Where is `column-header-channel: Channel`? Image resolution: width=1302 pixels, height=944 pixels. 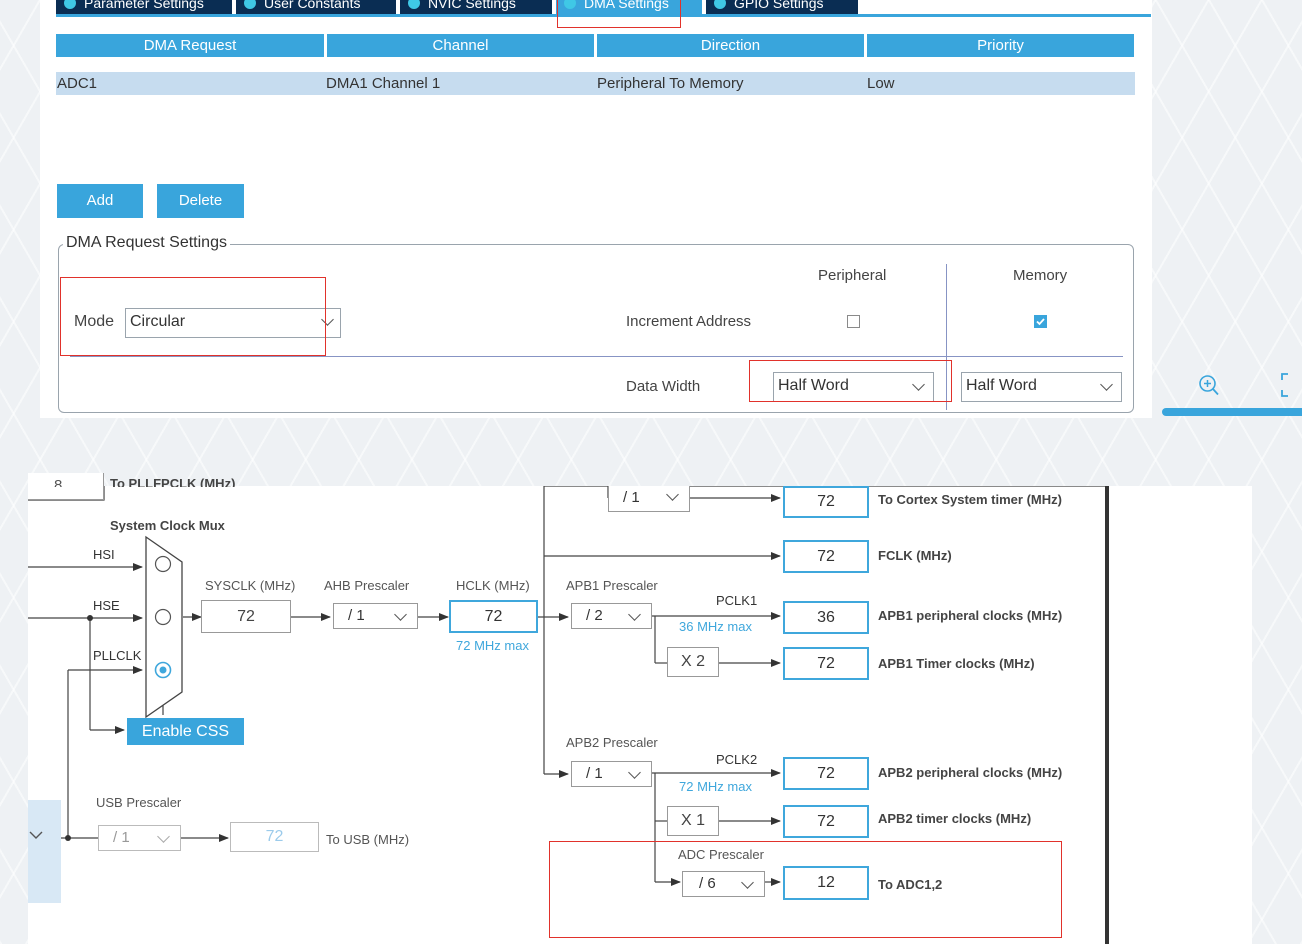 column-header-channel: Channel is located at coordinates (460, 45).